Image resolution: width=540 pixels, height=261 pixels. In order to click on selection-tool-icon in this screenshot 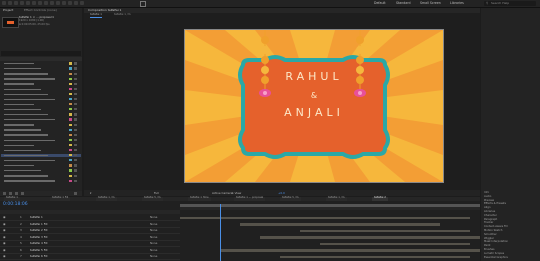, I will do `click(10, 3)`.